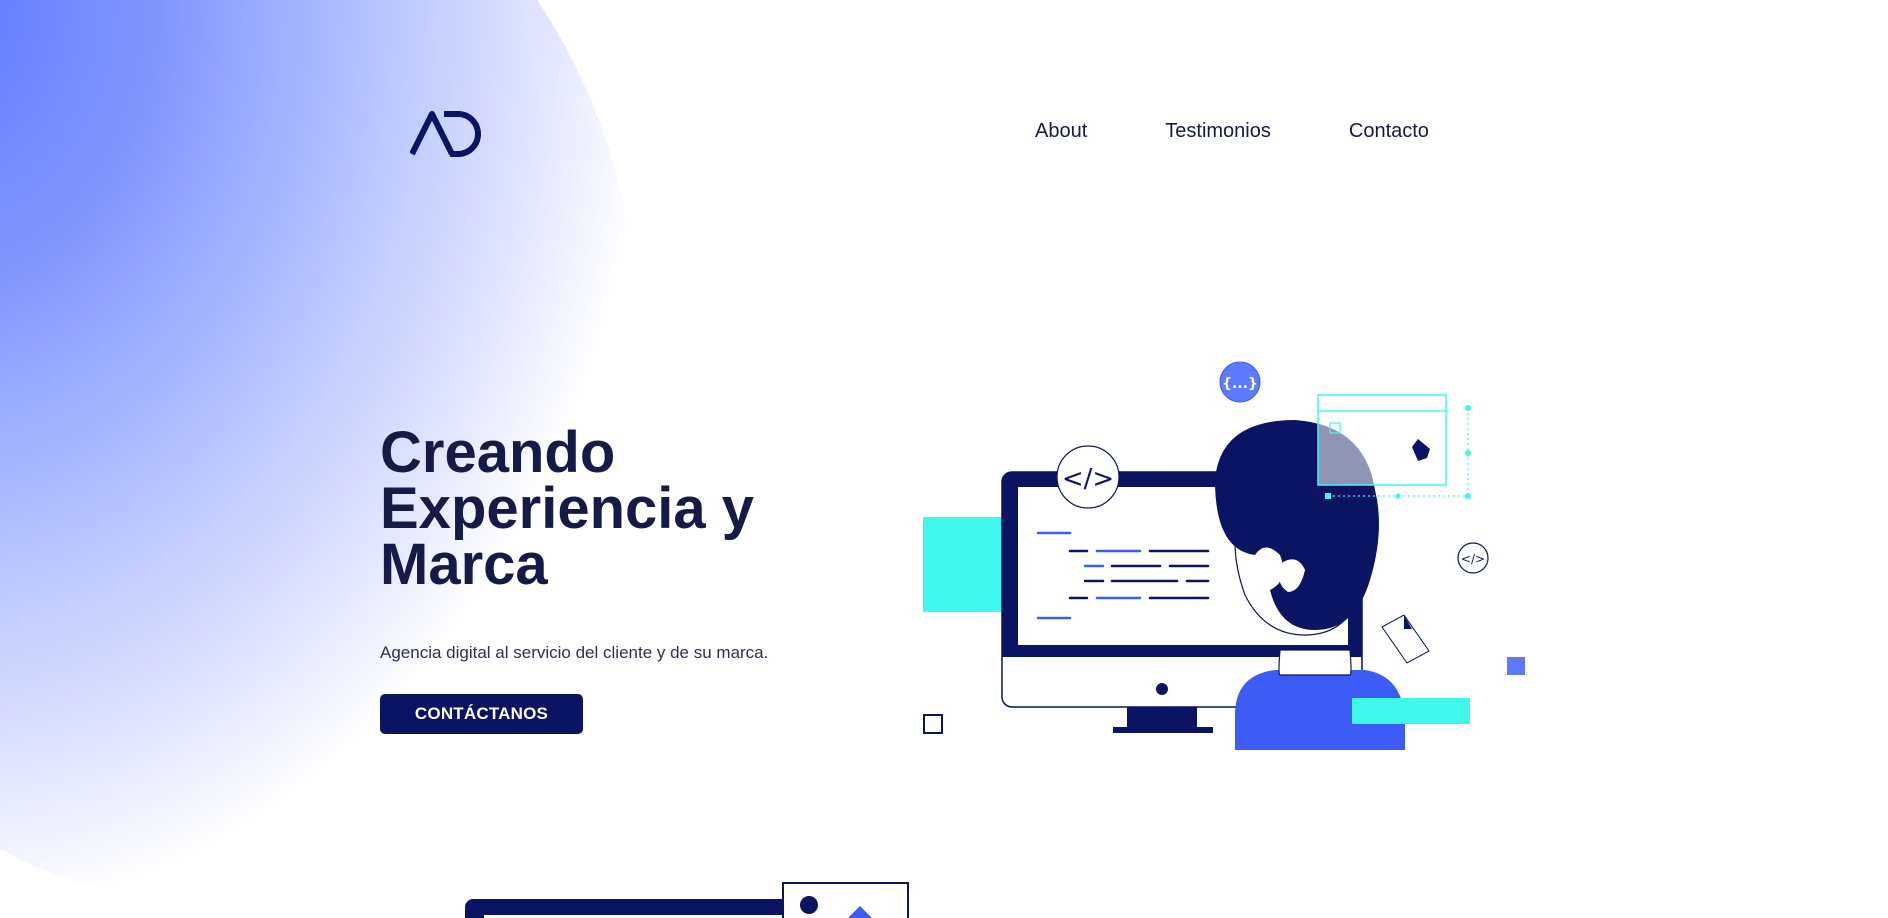 The height and width of the screenshot is (918, 1888). Describe the element at coordinates (1224, 555) in the screenshot. I see `developer-illustration: </> {...} </>` at that location.